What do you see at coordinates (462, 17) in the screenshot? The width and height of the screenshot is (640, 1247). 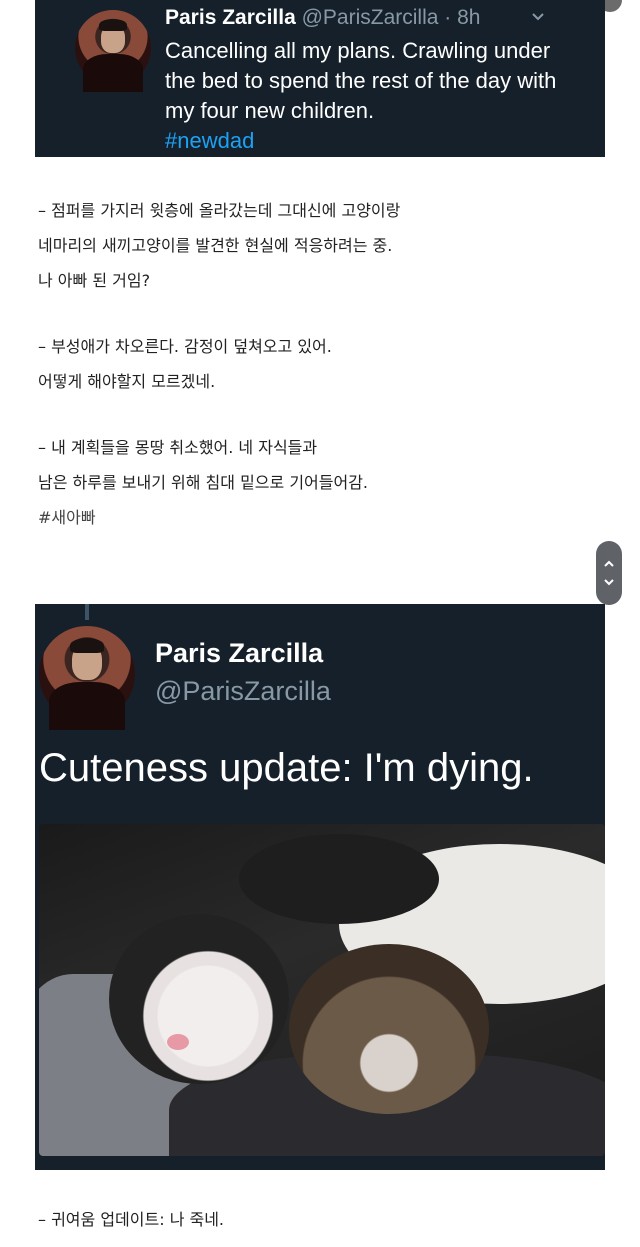 I see `tweet-time: · 8h` at bounding box center [462, 17].